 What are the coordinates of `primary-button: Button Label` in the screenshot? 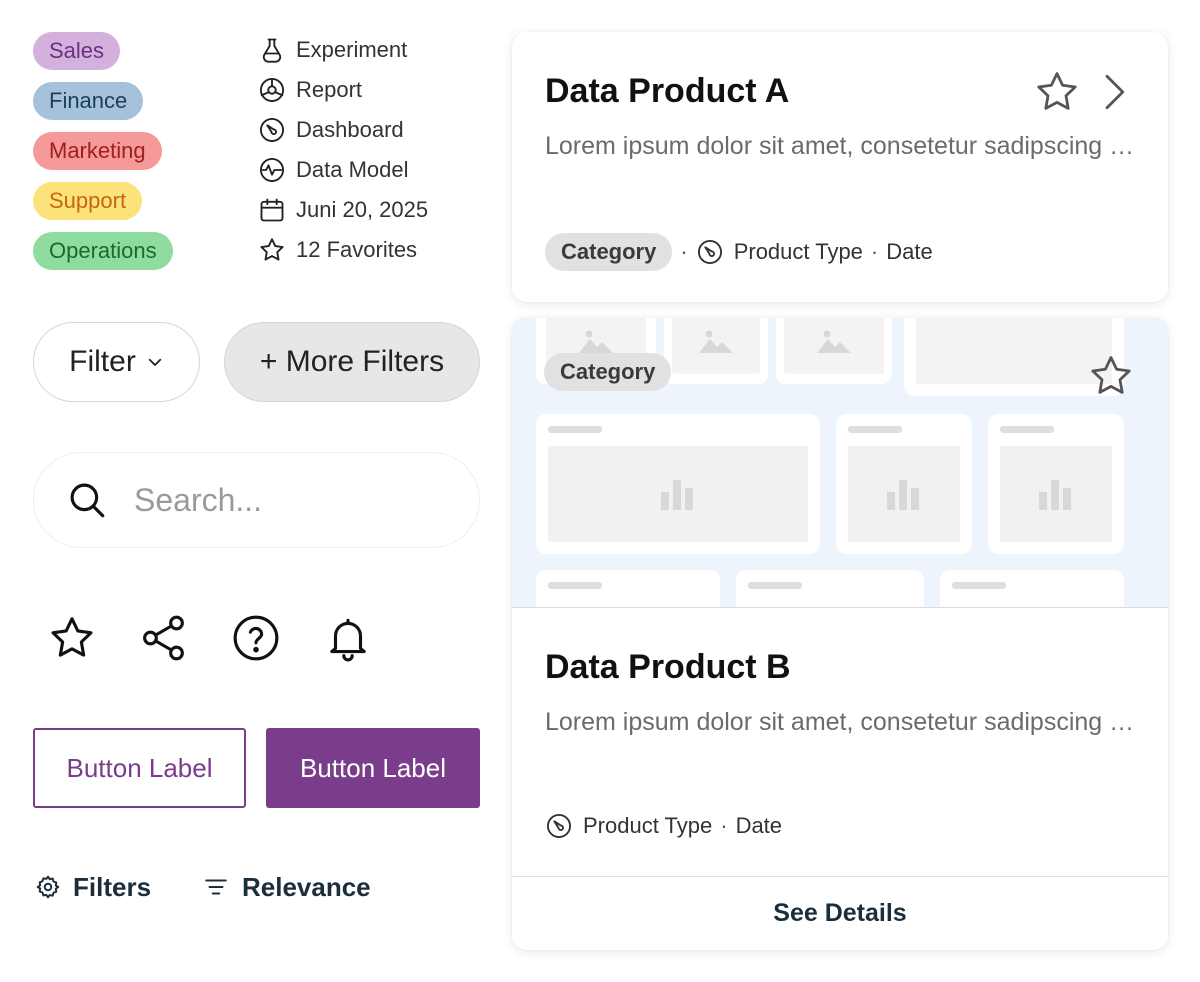 It's located at (373, 768).